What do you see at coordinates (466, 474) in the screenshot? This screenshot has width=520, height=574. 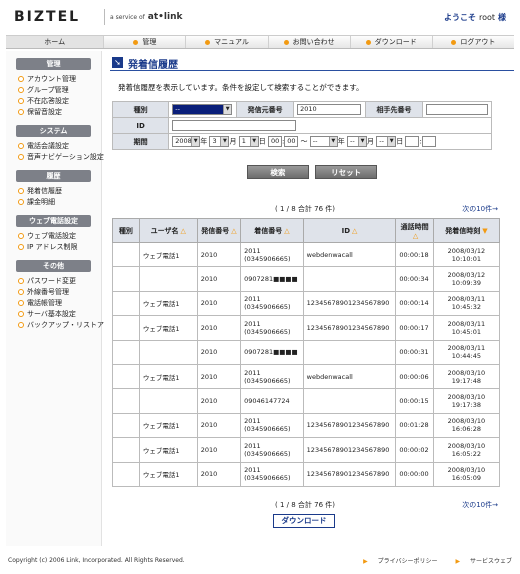 I see `cell-time: 2008/03/10 16:05:09` at bounding box center [466, 474].